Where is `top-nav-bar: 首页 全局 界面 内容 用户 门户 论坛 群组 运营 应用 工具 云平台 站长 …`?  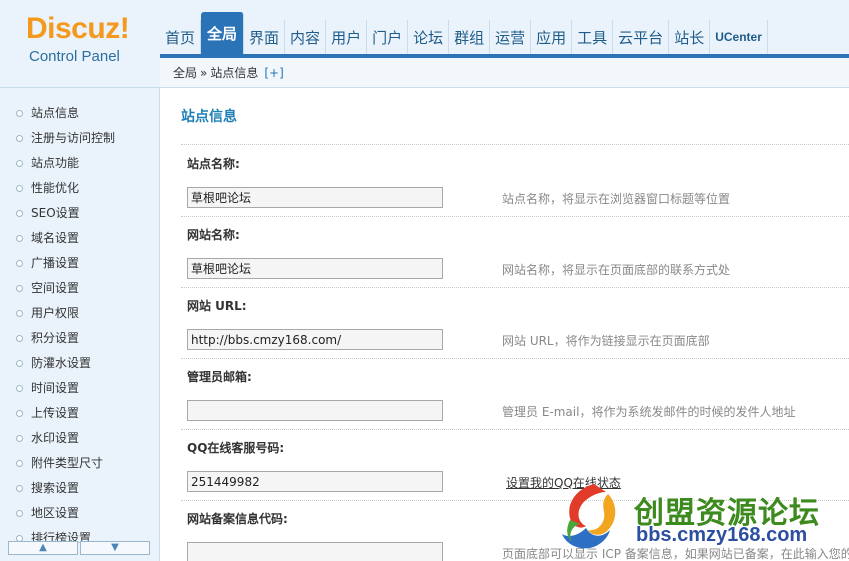 top-nav-bar: 首页 全局 界面 内容 用户 门户 论坛 群组 运营 应用 工具 云平台 站长 … is located at coordinates (464, 33).